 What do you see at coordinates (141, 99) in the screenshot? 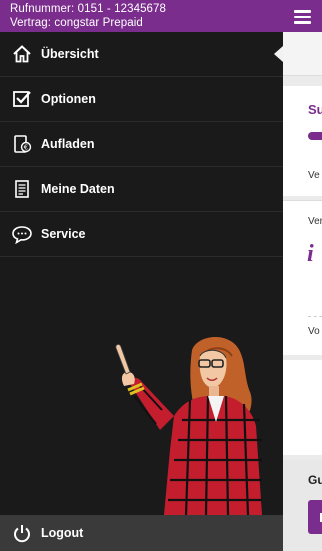
I see `menu-item-optionen: Optionen` at bounding box center [141, 99].